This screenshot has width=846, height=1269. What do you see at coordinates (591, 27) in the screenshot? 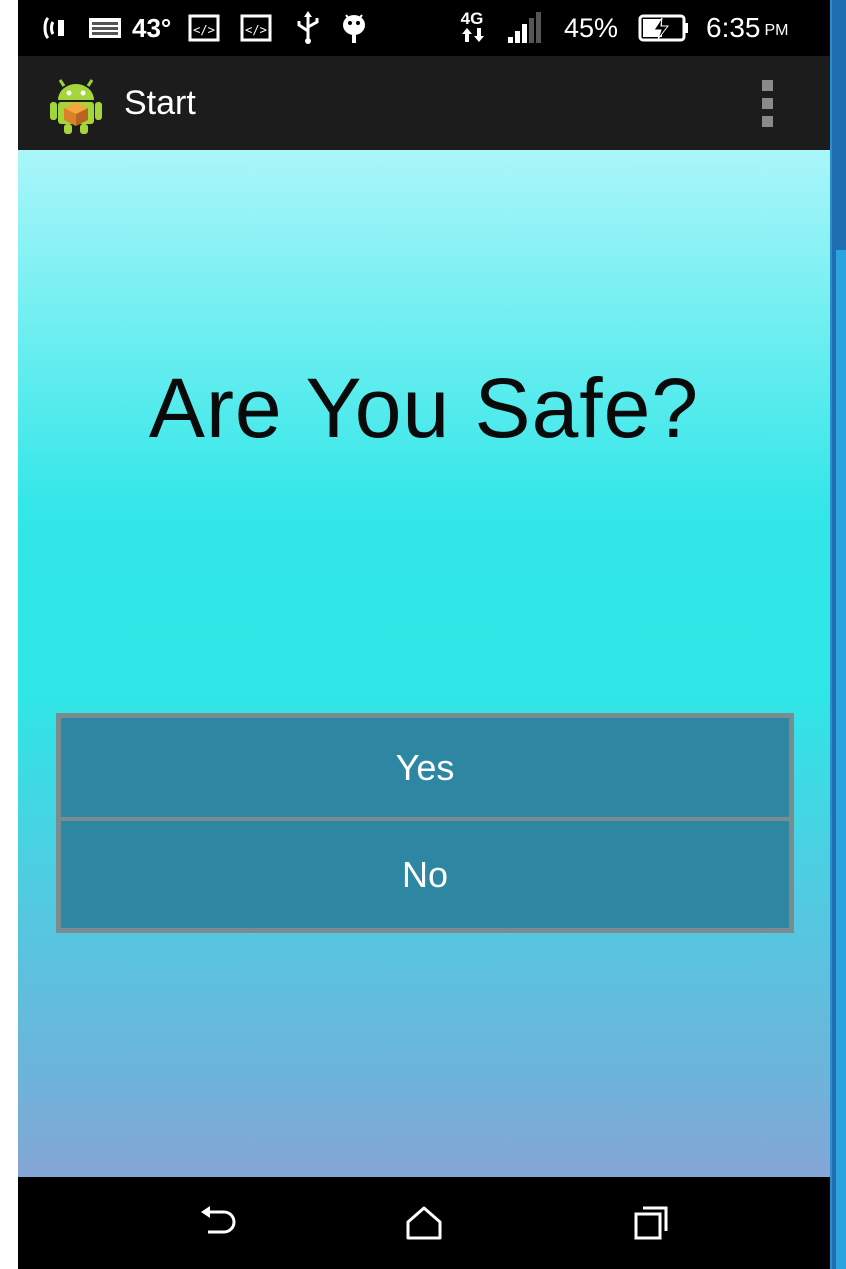
I see `battery-percentage: 45%` at bounding box center [591, 27].